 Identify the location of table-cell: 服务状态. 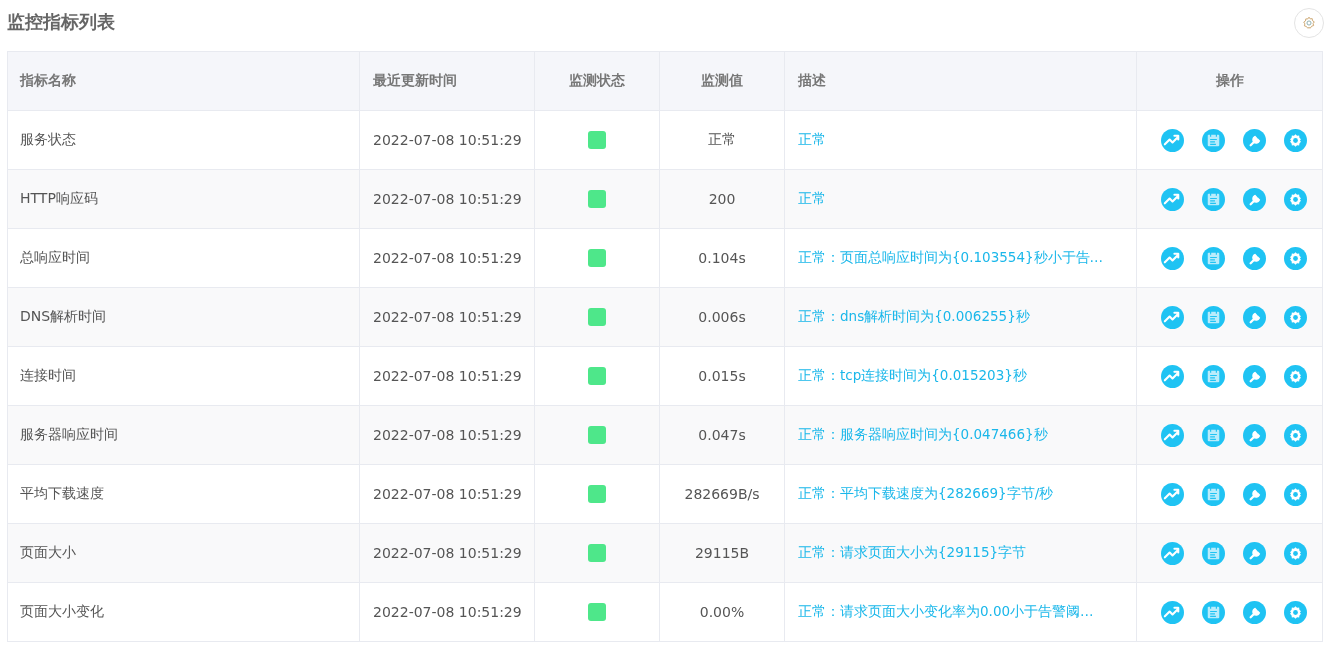
(184, 140).